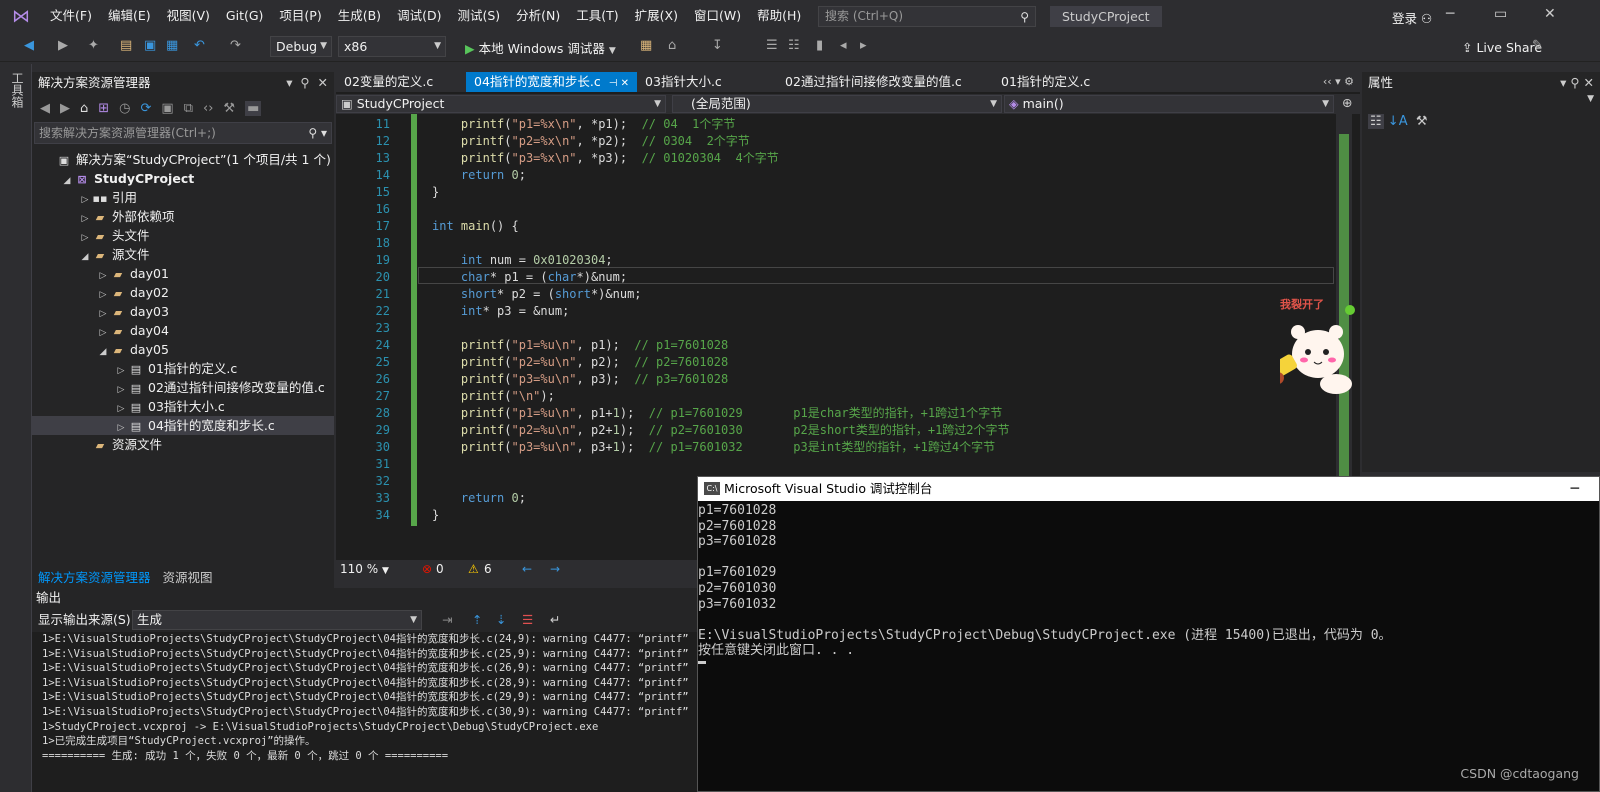 Image resolution: width=1600 pixels, height=792 pixels. I want to click on code-line: 21 short* p2 = (short*)&num;, so click(836, 294).